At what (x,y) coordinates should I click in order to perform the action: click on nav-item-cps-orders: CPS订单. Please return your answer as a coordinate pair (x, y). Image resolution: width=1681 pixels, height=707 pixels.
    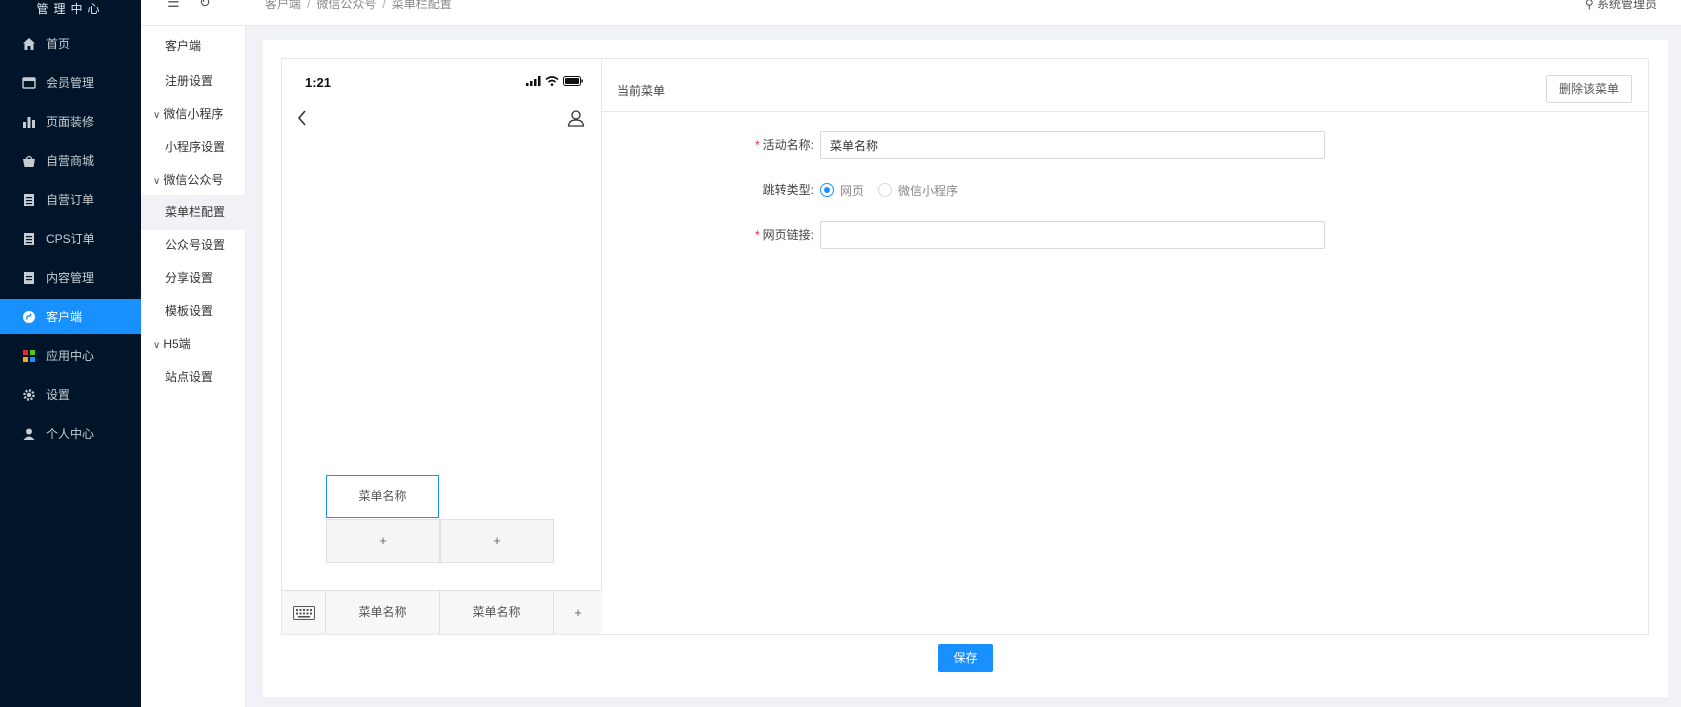
    Looking at the image, I should click on (70, 238).